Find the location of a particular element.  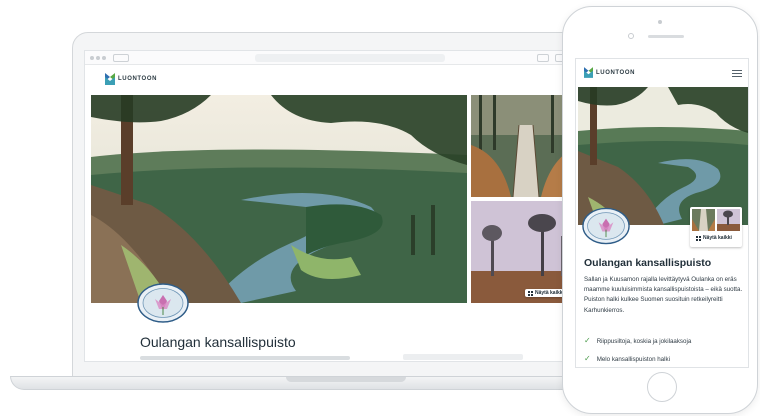

laptop-notch is located at coordinates (346, 379).